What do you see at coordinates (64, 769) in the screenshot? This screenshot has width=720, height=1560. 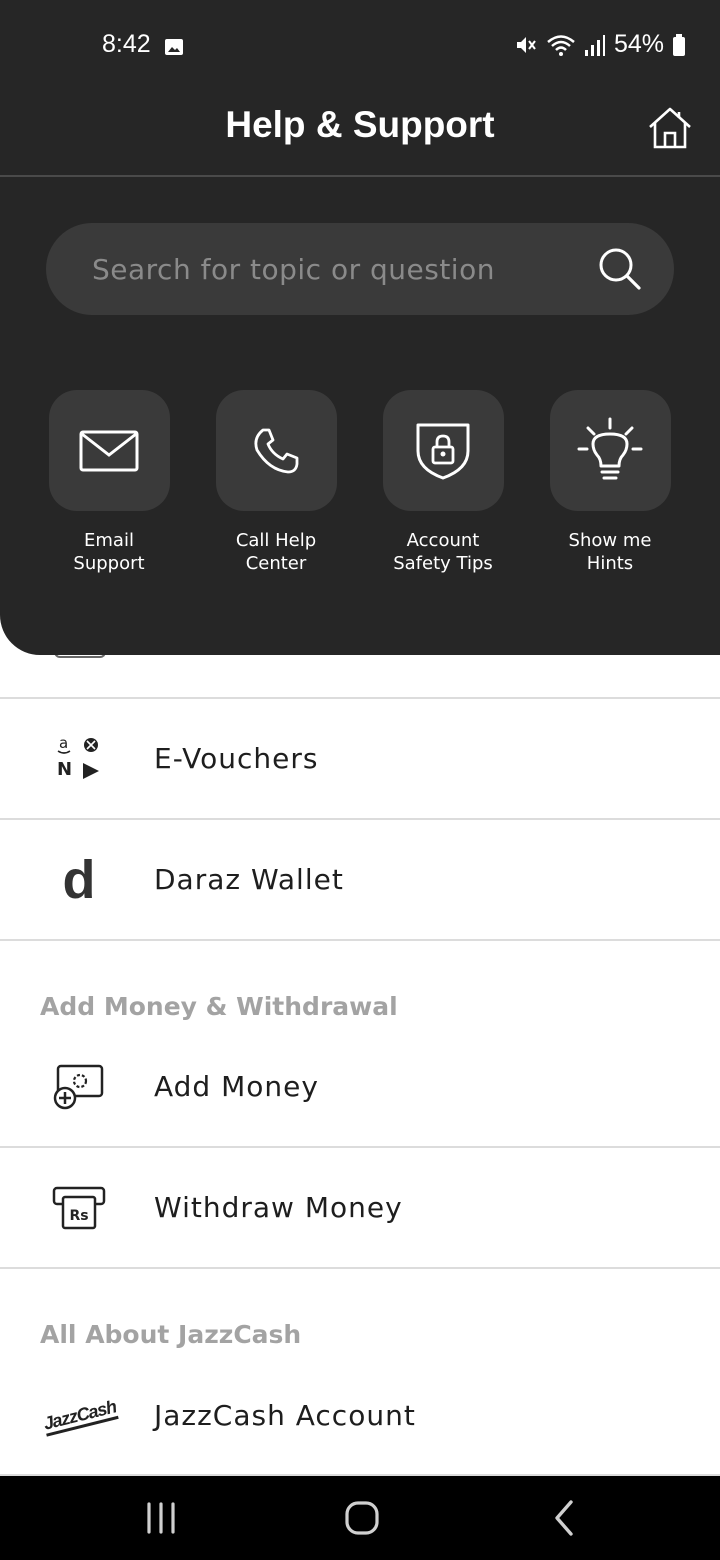 I see `svg-text: N` at bounding box center [64, 769].